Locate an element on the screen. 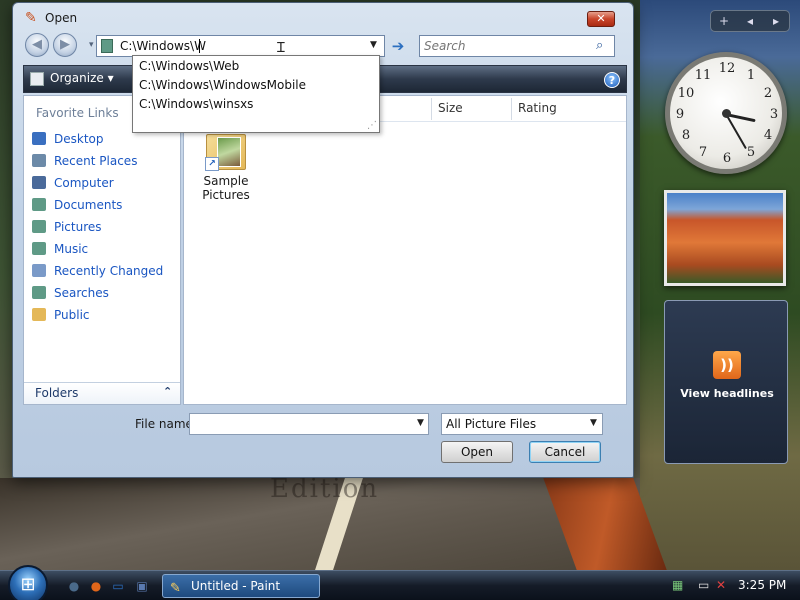 The image size is (800, 600). resize-grip-icon: ⋰ is located at coordinates (372, 125).